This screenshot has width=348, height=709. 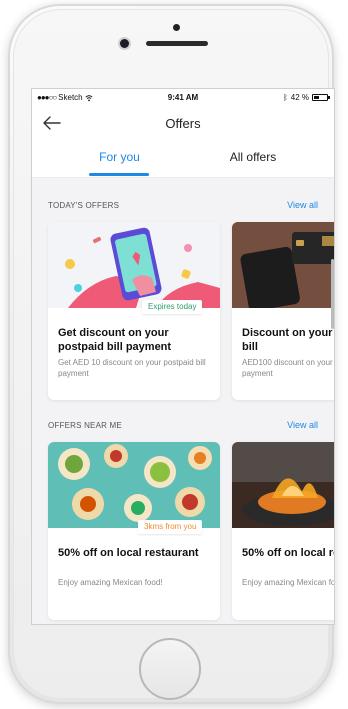 I want to click on navigation-bar: Offers, so click(x=183, y=122).